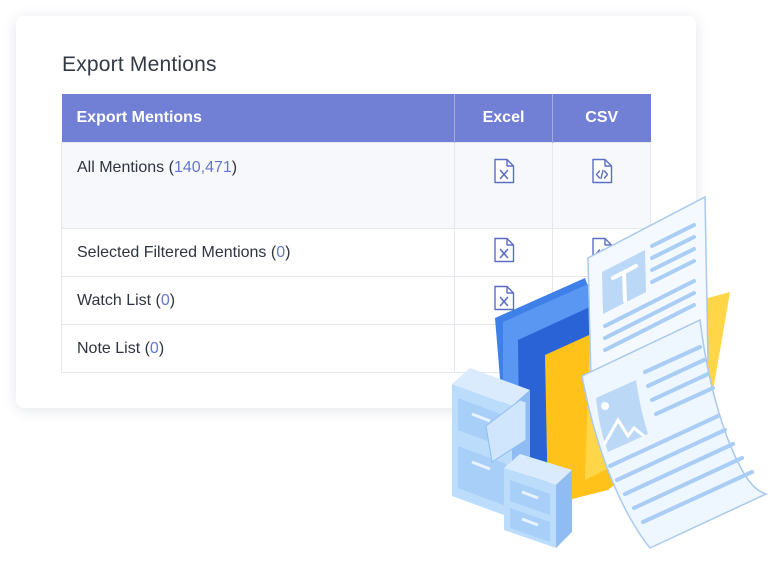 Image resolution: width=775 pixels, height=563 pixels. I want to click on row-label-cell: Selected Filtered Mentions (0), so click(258, 252).